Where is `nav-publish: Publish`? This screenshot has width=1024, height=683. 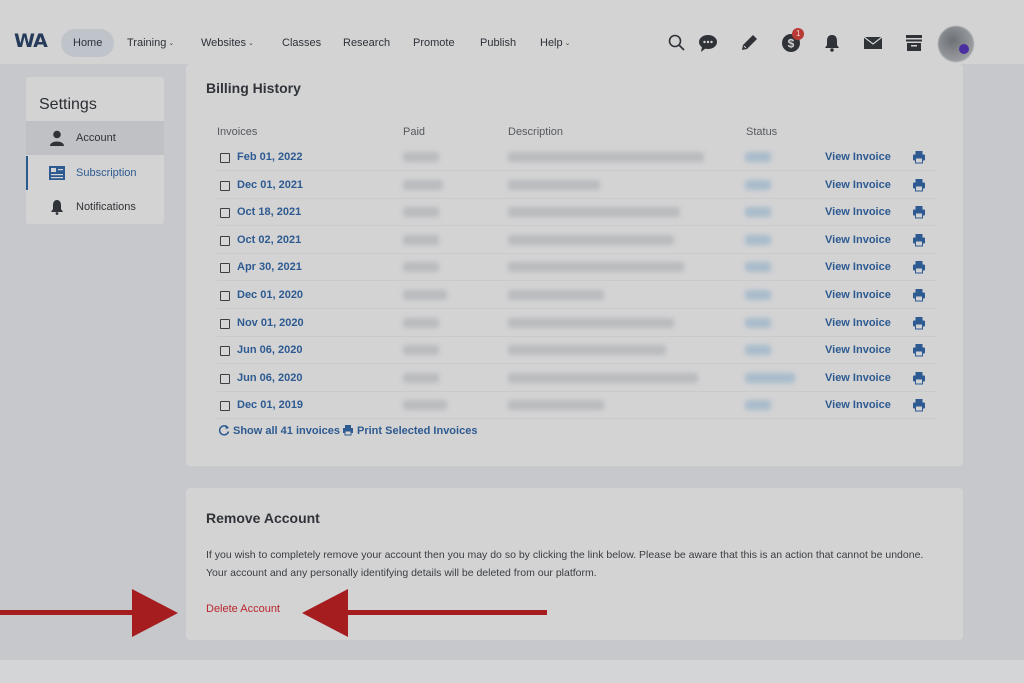 nav-publish: Publish is located at coordinates (498, 43).